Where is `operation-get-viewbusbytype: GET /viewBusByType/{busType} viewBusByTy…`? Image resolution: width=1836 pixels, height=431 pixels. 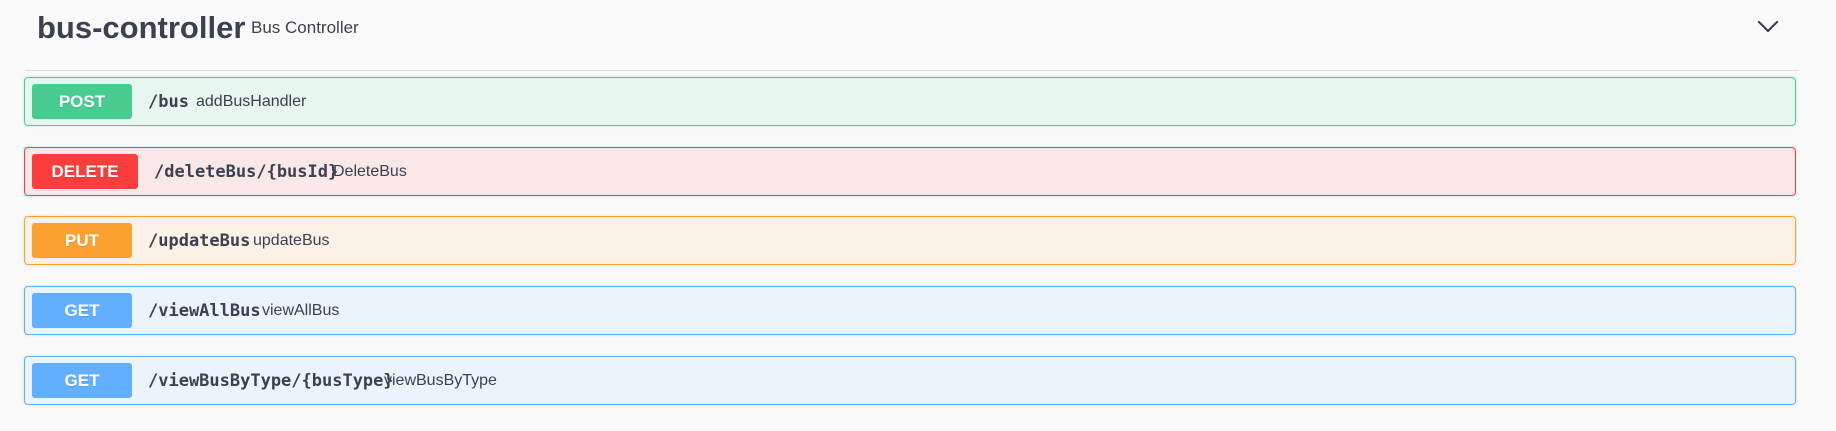
operation-get-viewbusbytype: GET /viewBusByType/{busType} viewBusByTy… is located at coordinates (910, 380).